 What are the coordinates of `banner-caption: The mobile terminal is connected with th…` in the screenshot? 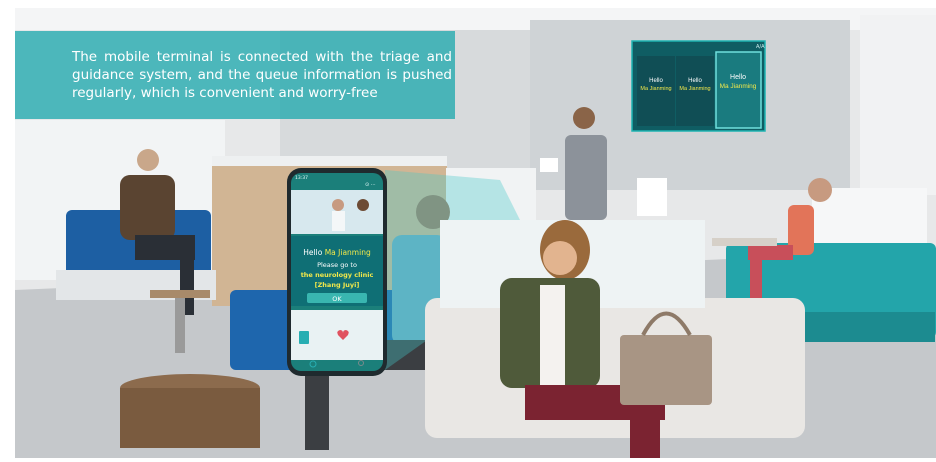 It's located at (262, 75).